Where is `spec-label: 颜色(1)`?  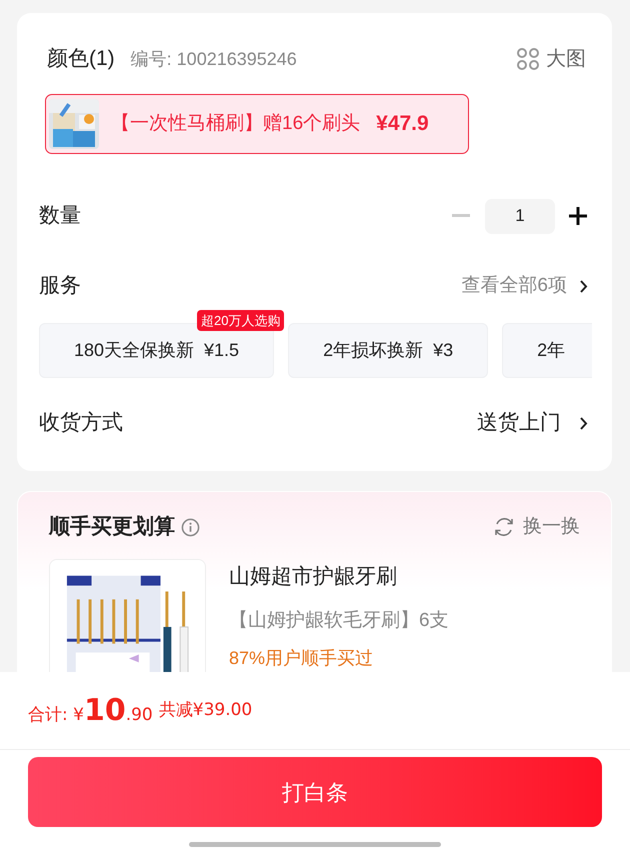
spec-label: 颜色(1) is located at coordinates (81, 59).